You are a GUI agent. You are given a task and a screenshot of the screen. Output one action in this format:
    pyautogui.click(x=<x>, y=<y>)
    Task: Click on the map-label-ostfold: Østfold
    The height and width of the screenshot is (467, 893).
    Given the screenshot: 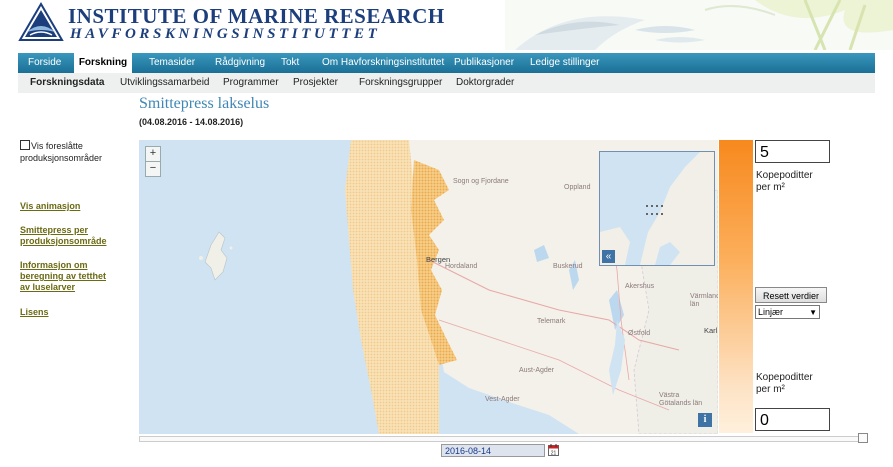 What is the action you would take?
    pyautogui.click(x=639, y=333)
    